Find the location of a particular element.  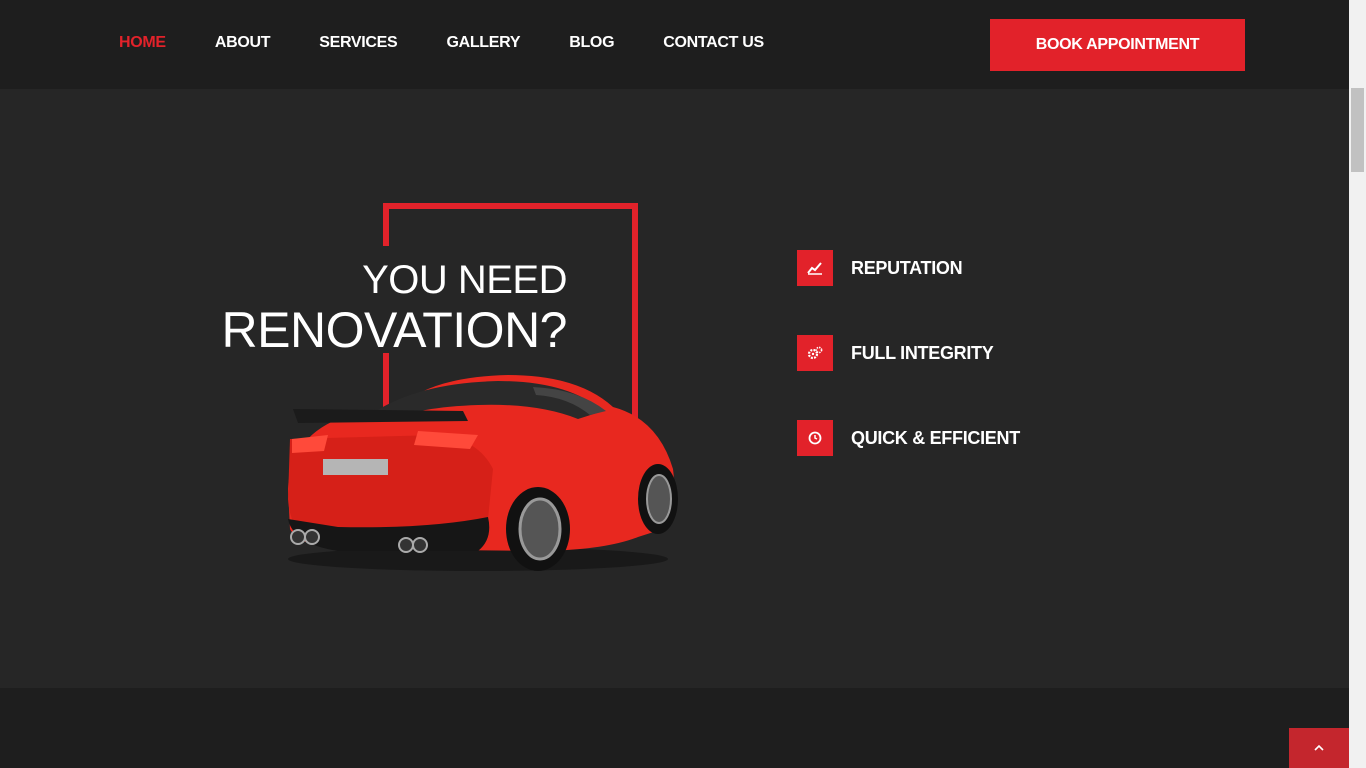

feature-reputation: REPUTATION is located at coordinates (880, 268).